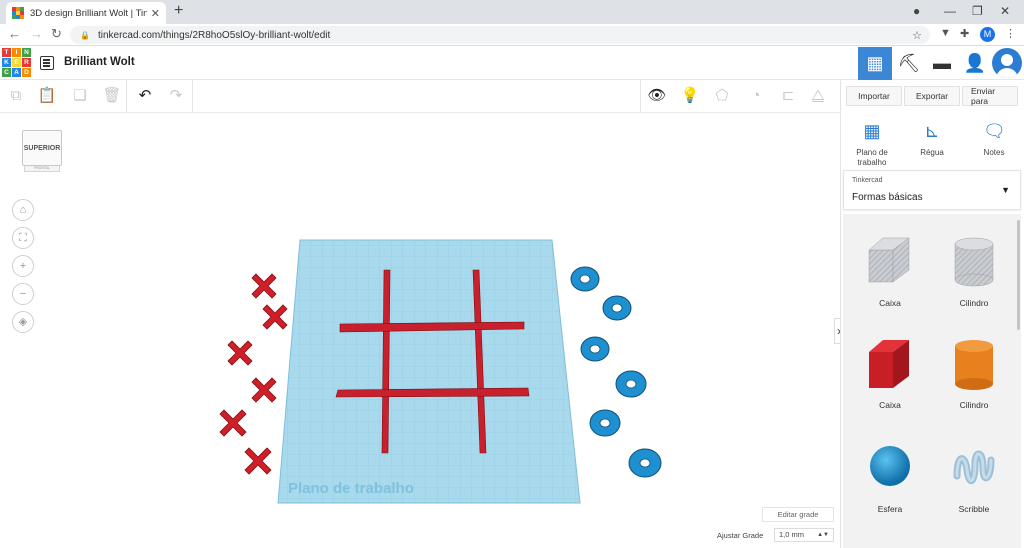 The height and width of the screenshot is (548, 1024). What do you see at coordinates (932, 190) in the screenshot?
I see `shape-library-select: Tinkercad Formas básicas ▼` at bounding box center [932, 190].